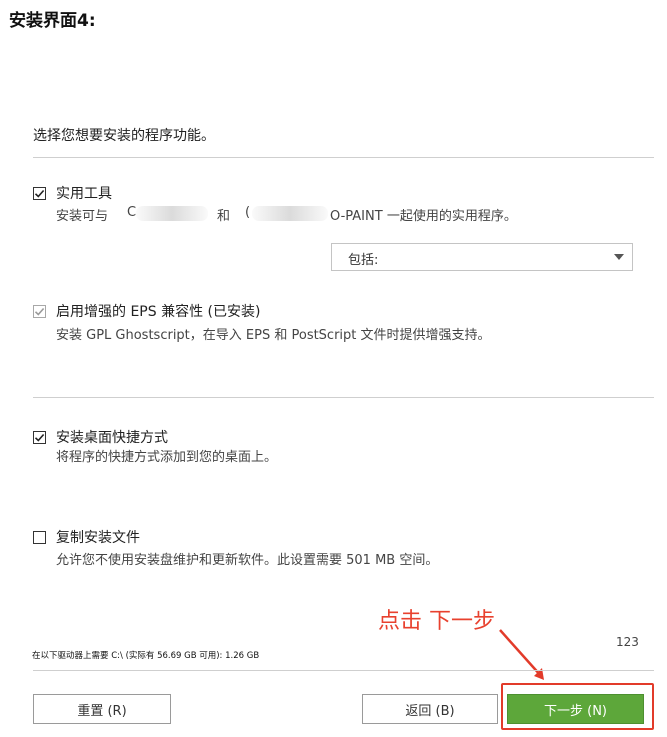 Image resolution: width=667 pixels, height=737 pixels. What do you see at coordinates (224, 216) in the screenshot?
I see `utilities-desc-mid: 和` at bounding box center [224, 216].